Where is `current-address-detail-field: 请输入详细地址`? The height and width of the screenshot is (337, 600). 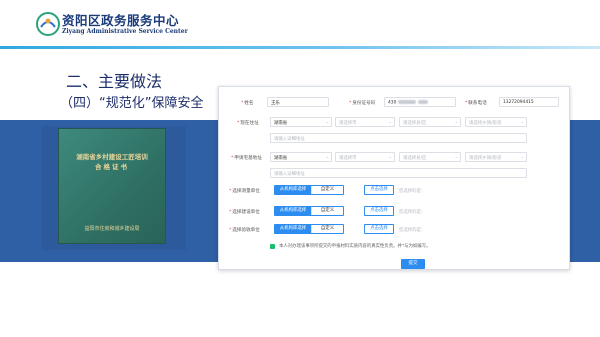
current-address-detail-field: 请输入详细地址 is located at coordinates (398, 138).